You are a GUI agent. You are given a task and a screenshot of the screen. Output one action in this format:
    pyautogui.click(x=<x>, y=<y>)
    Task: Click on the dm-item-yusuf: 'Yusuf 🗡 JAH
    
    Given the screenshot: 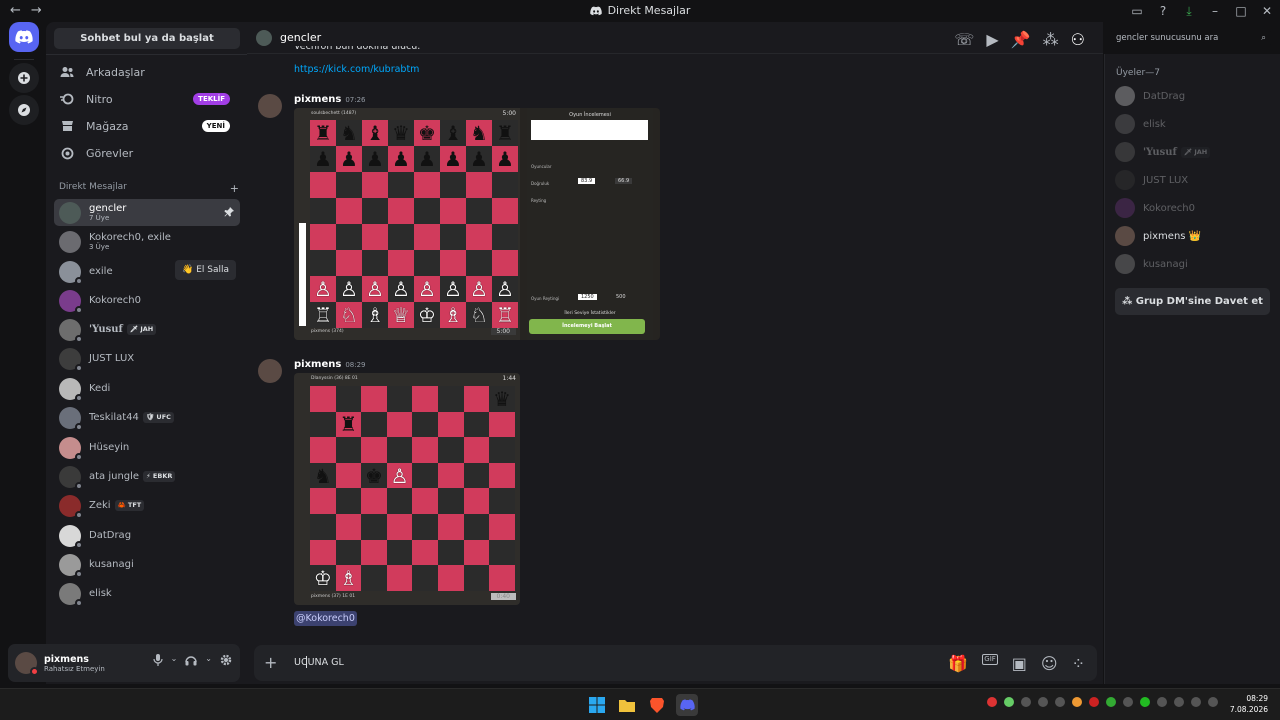 What is the action you would take?
    pyautogui.click(x=147, y=329)
    